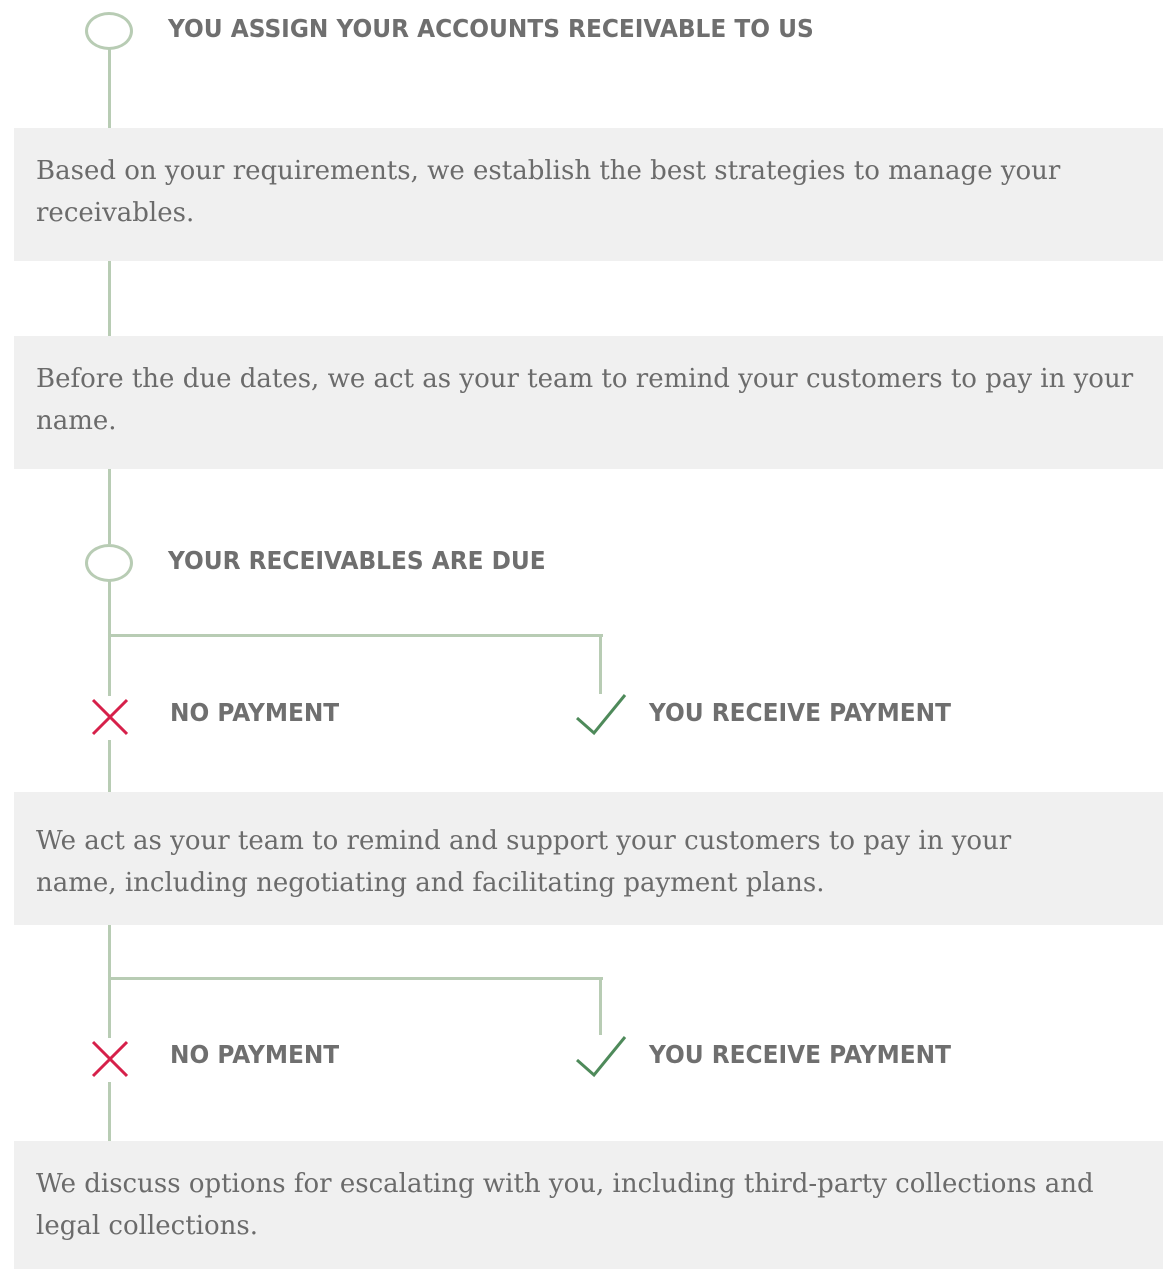 Image resolution: width=1163 pixels, height=1269 pixels. What do you see at coordinates (800, 1054) in the screenshot?
I see `branch-2-payment-label: YOU RECEIVE PAYMENT` at bounding box center [800, 1054].